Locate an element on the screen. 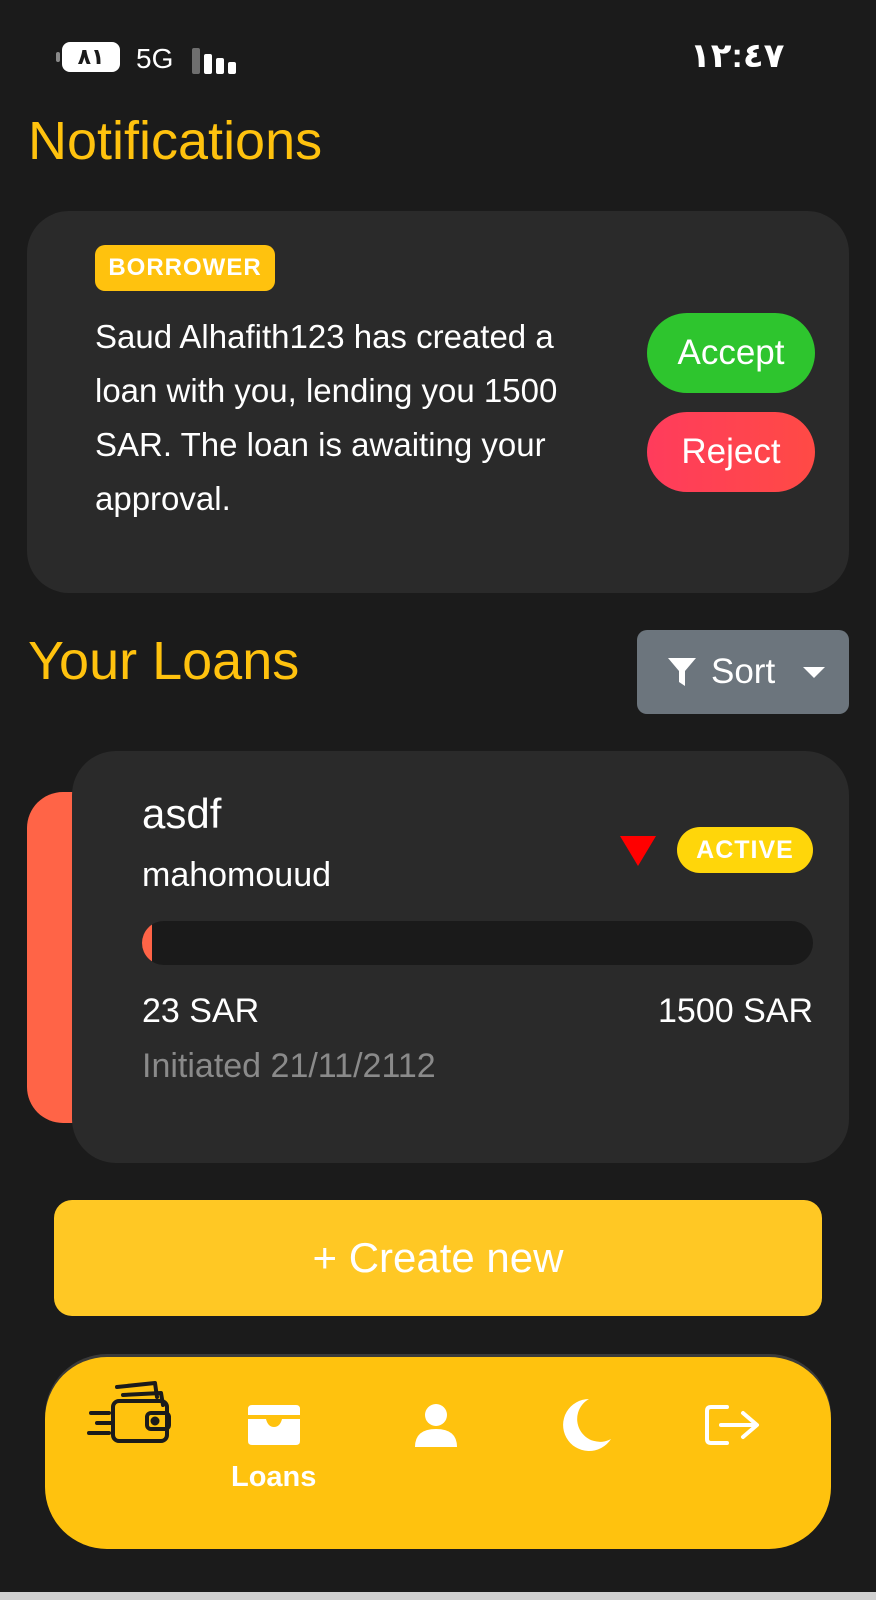 The width and height of the screenshot is (876, 1600). down-triangle-icon is located at coordinates (638, 851).